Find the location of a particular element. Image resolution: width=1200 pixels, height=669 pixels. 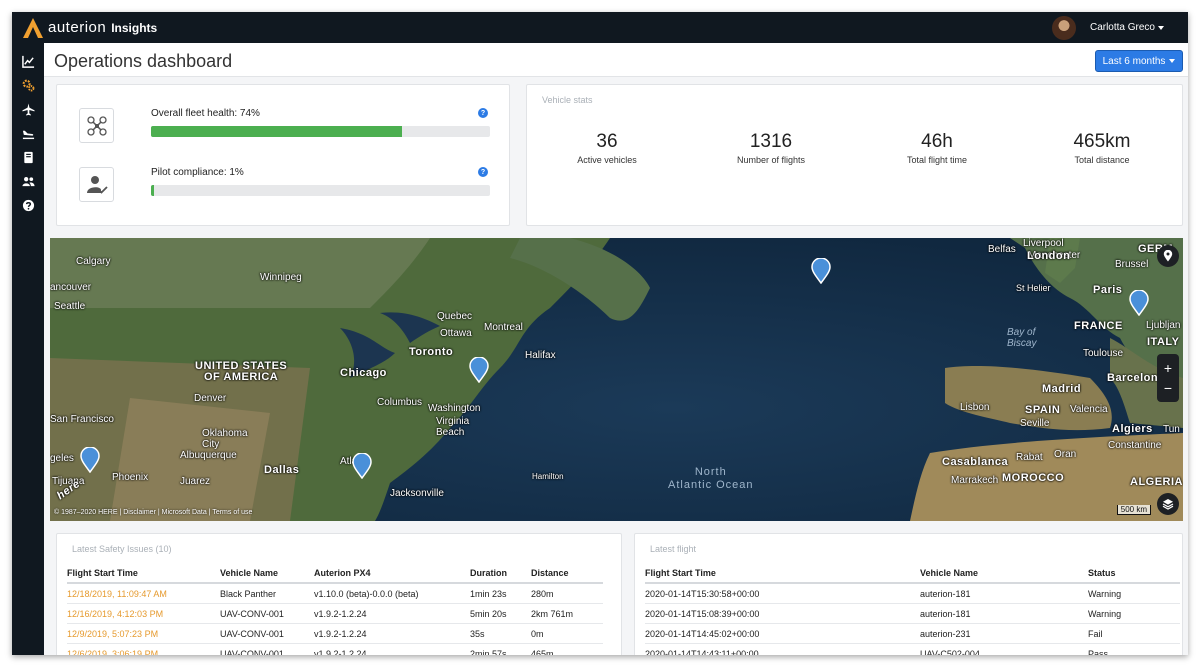

map-label-belfast: Belfas is located at coordinates (1002, 249).